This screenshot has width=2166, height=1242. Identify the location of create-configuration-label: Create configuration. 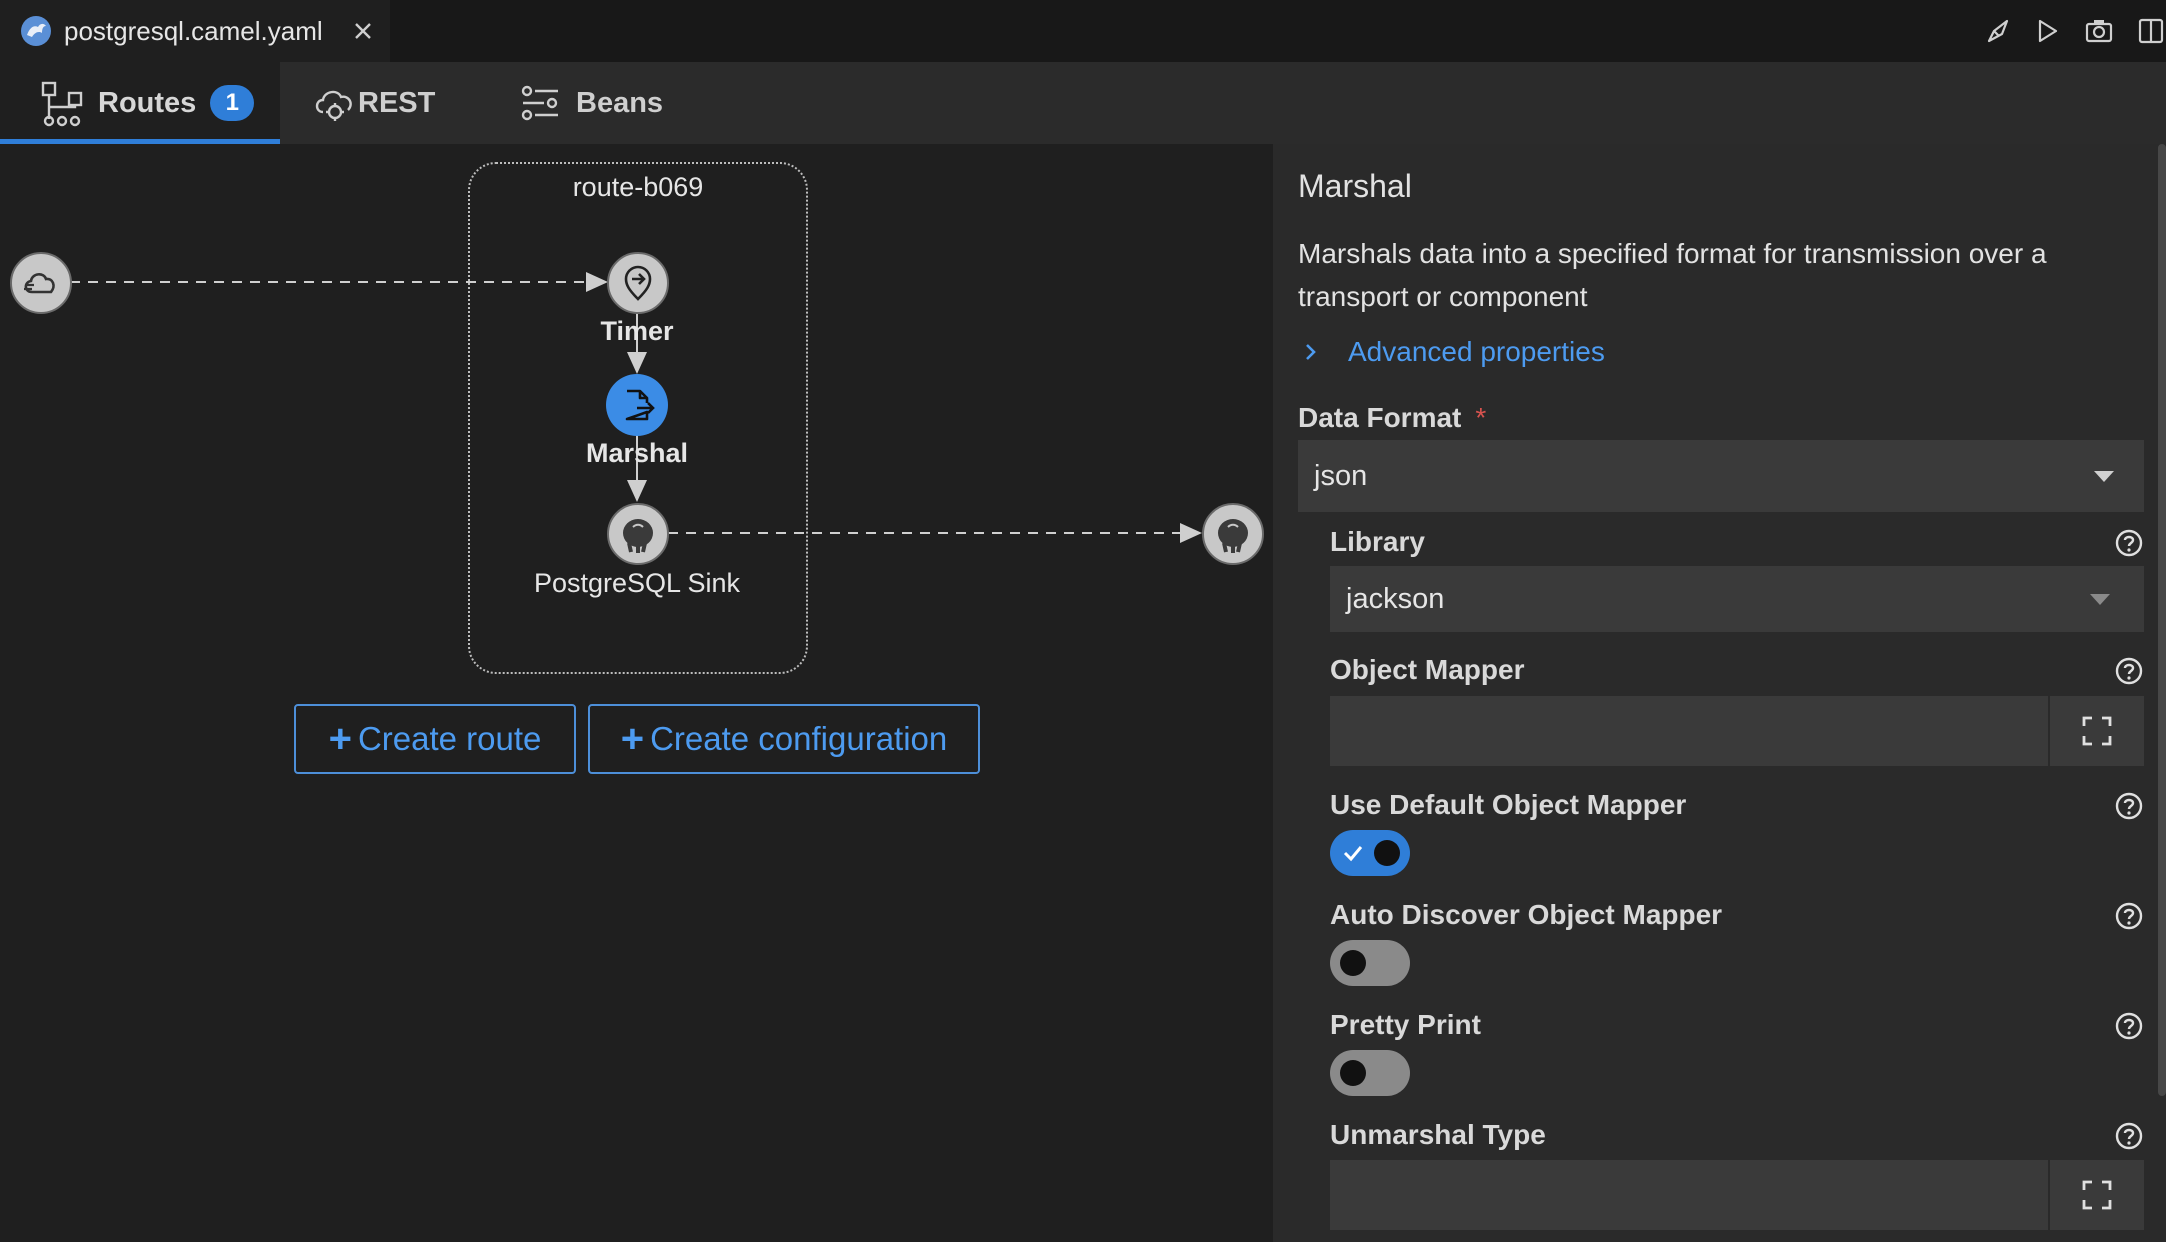
(799, 738).